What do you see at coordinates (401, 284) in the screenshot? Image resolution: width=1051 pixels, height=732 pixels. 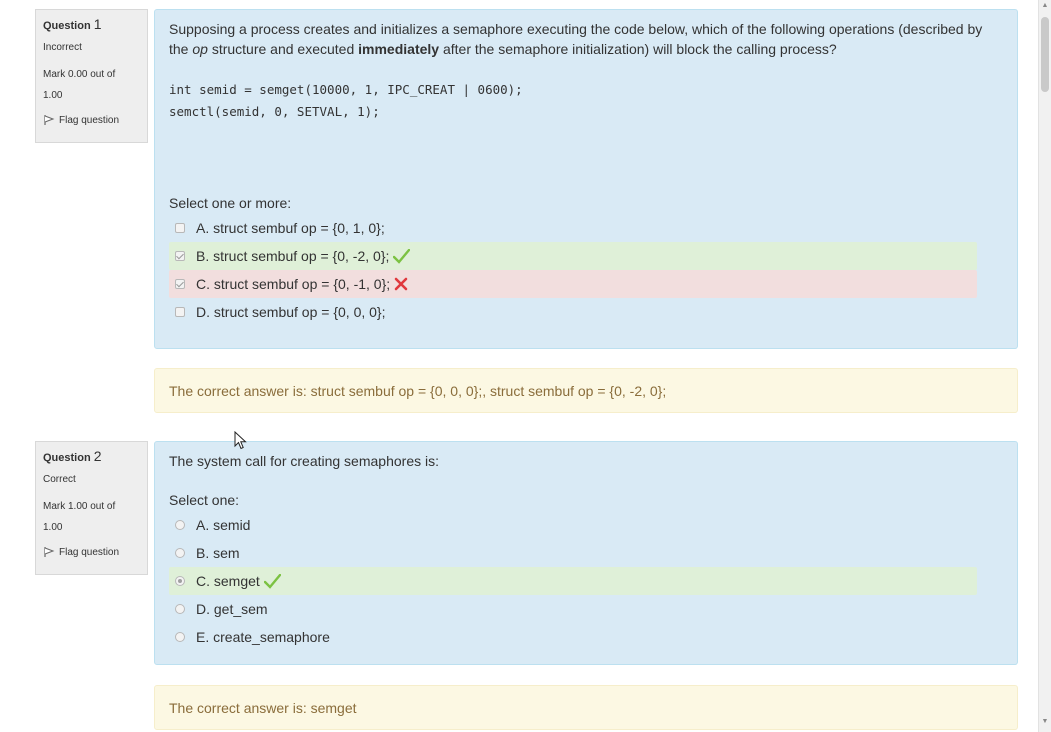 I see `cross-icon` at bounding box center [401, 284].